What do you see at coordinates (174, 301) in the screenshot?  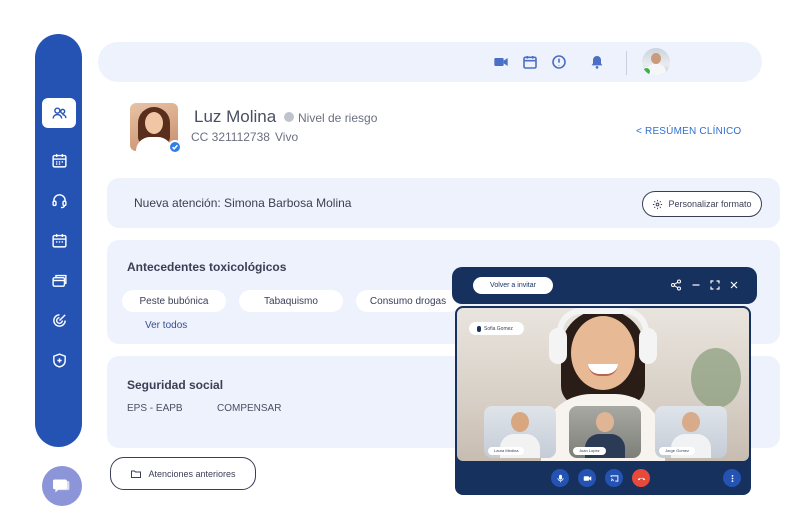 I see `toxicology-pill: Peste bubónica` at bounding box center [174, 301].